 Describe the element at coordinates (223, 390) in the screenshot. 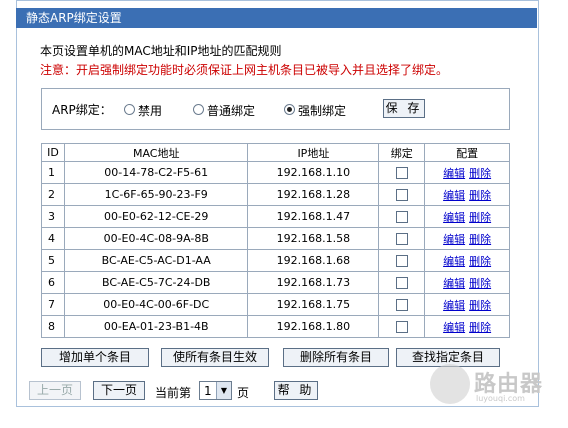

I see `chevron-down-icon: ▼` at that location.